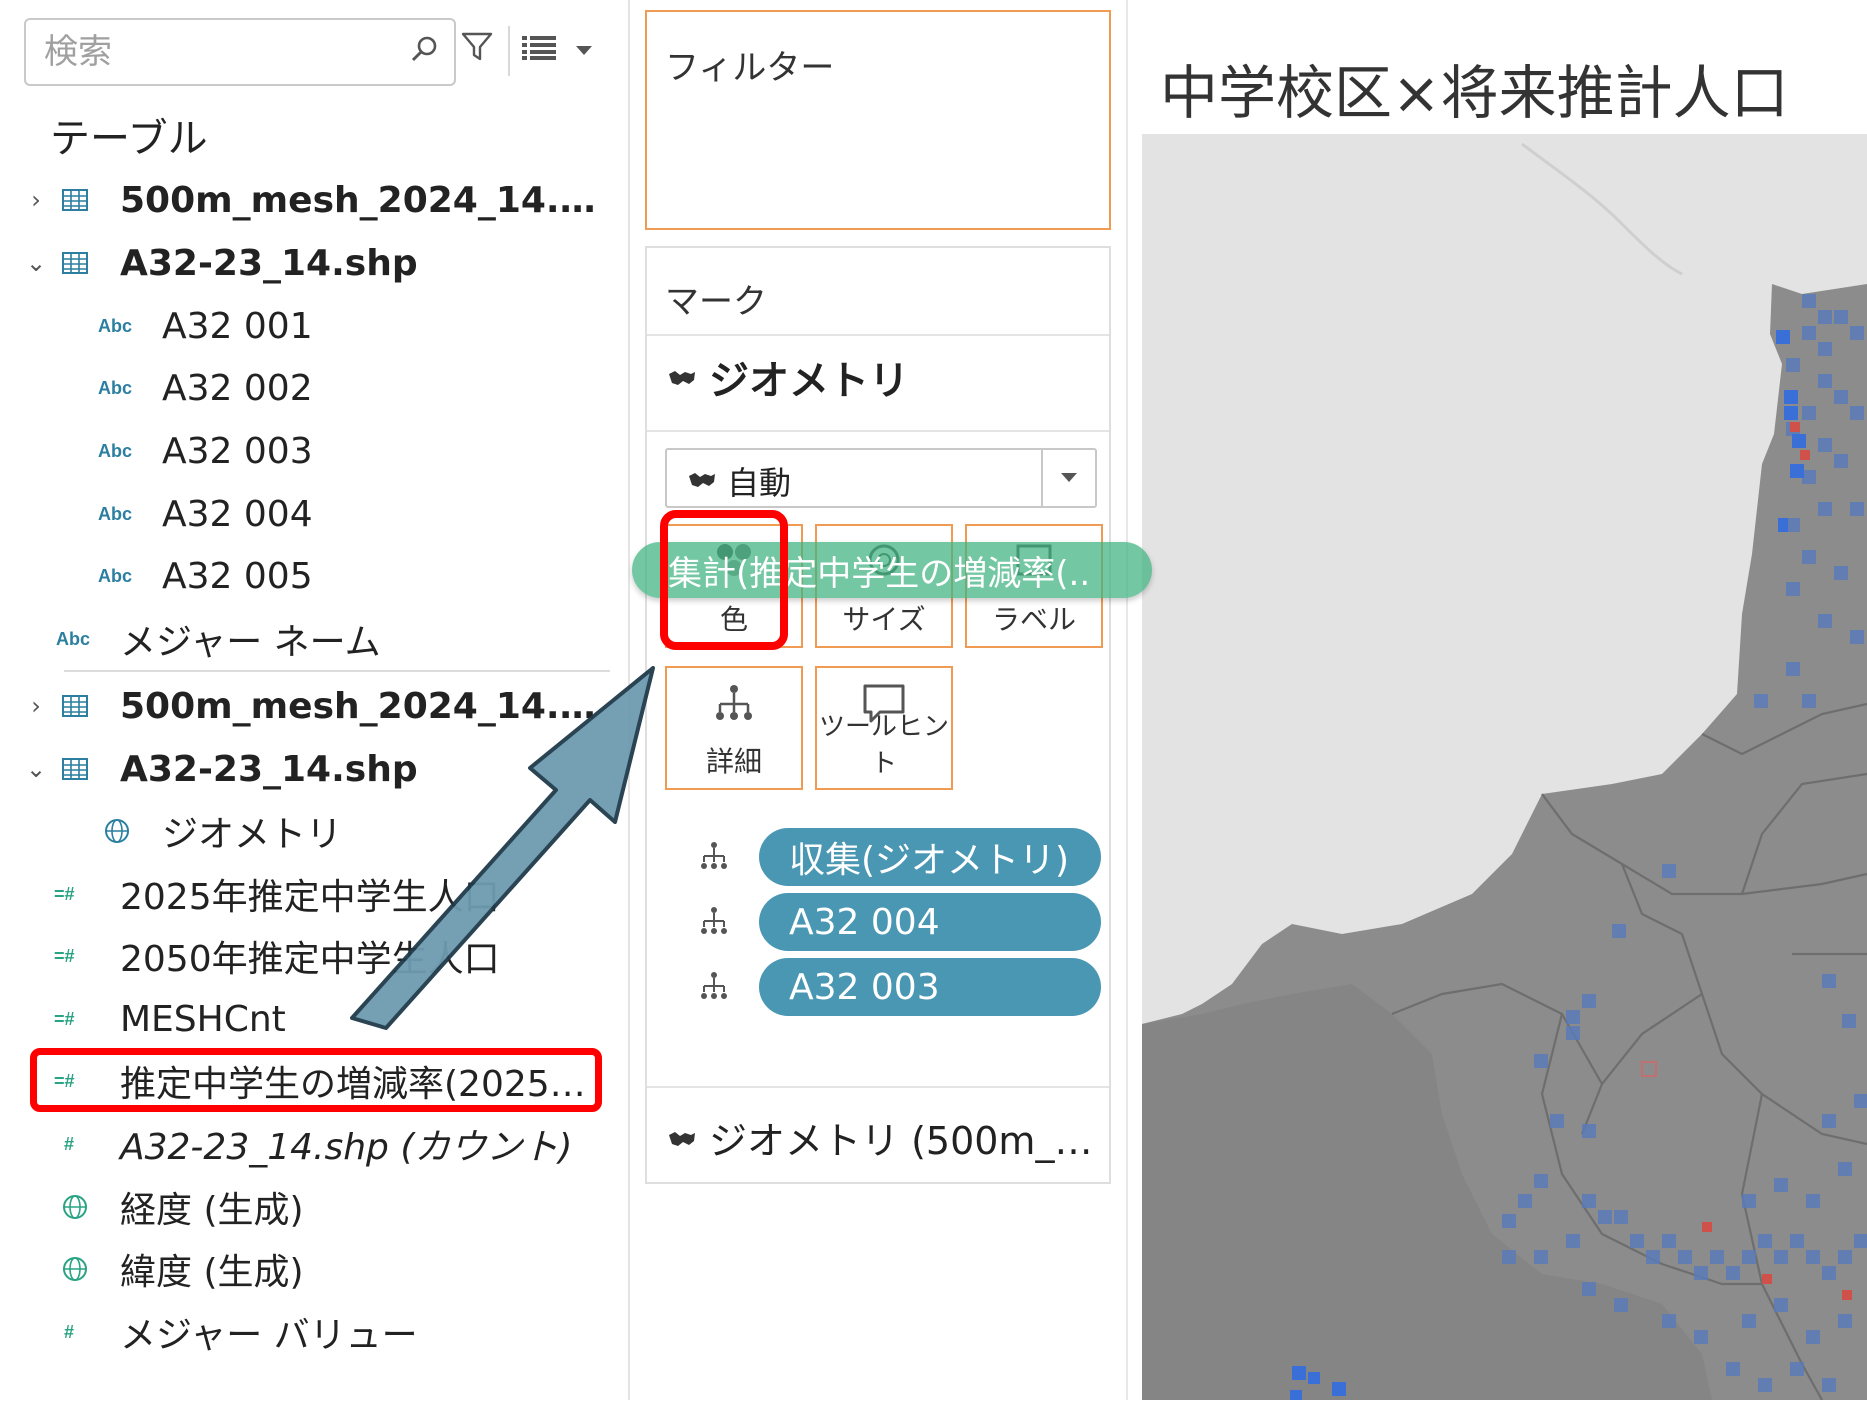 The image size is (1867, 1404). What do you see at coordinates (310, 1207) in the screenshot?
I see `field-item-longitude: 経度 (生成)` at bounding box center [310, 1207].